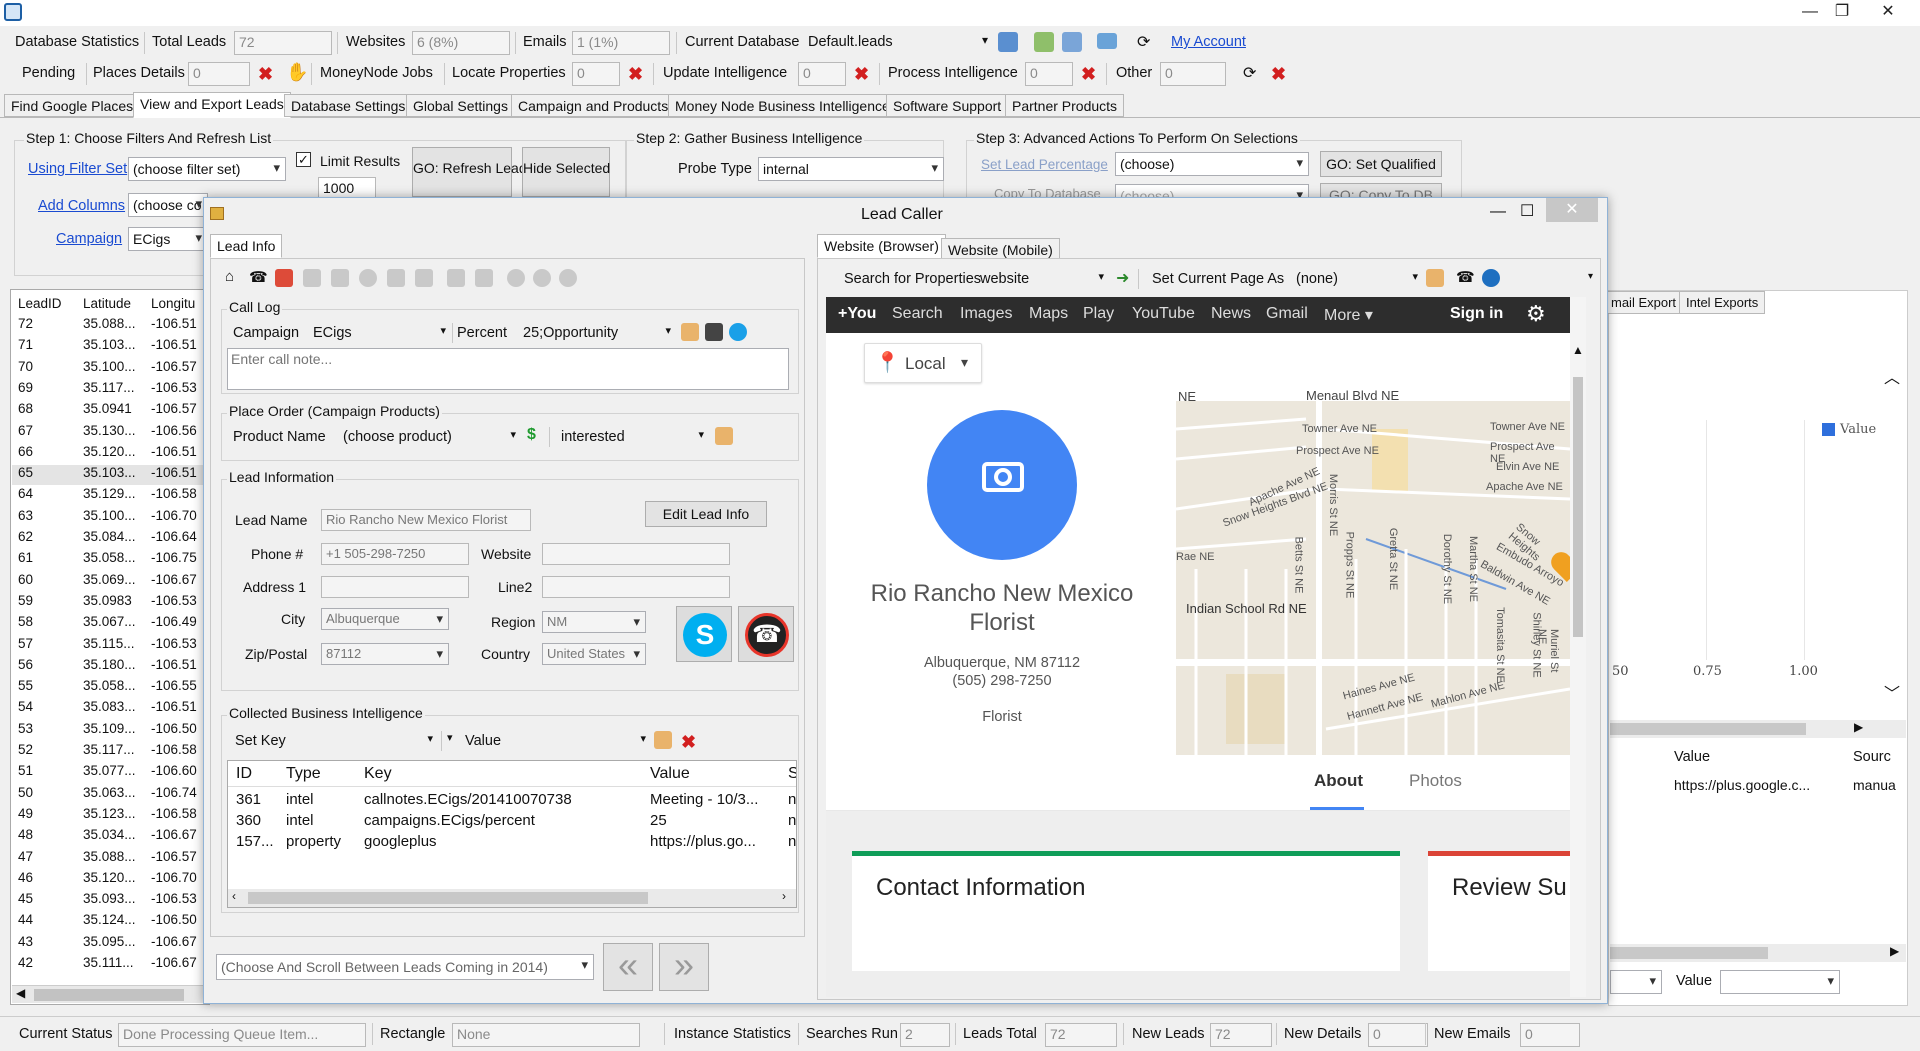  What do you see at coordinates (244, 774) in the screenshot?
I see `intel-col-id: ID` at bounding box center [244, 774].